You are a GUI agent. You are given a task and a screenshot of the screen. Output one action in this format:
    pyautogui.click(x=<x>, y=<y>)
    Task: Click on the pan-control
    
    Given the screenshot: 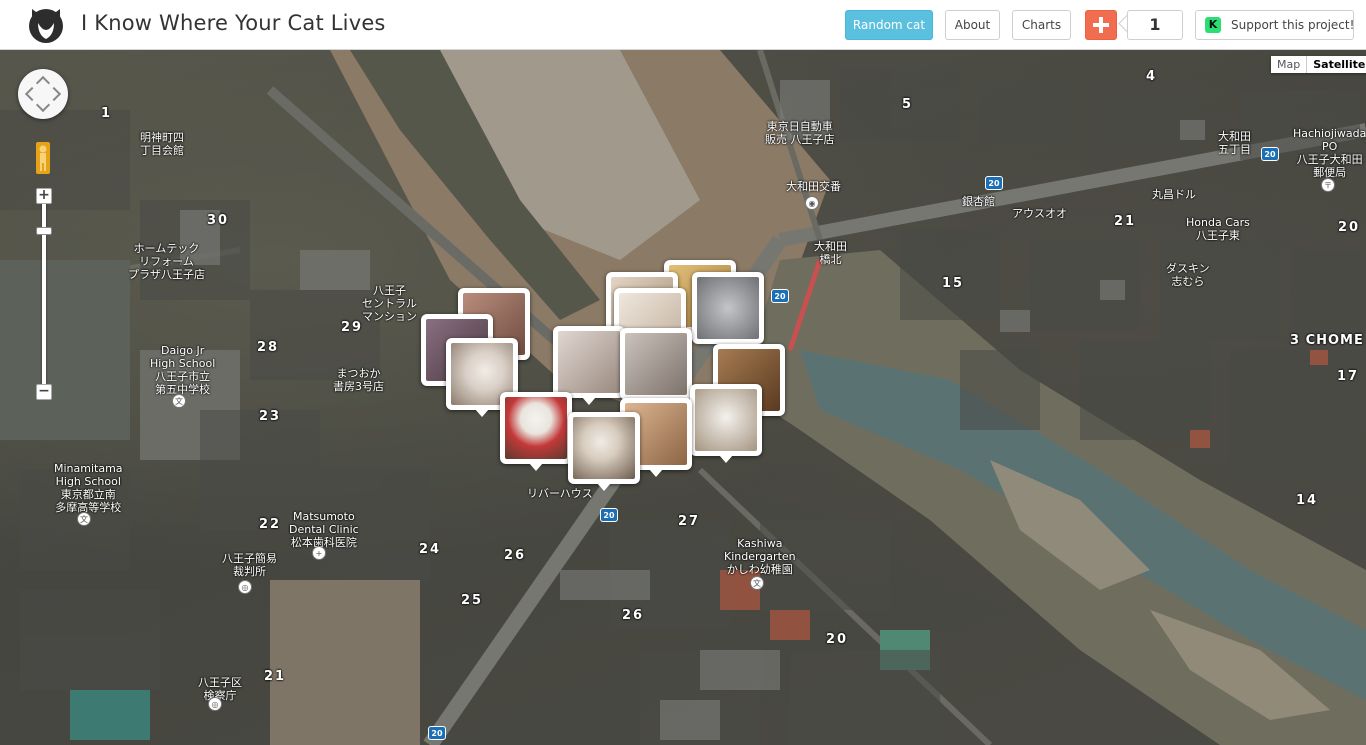 What is the action you would take?
    pyautogui.click(x=43, y=94)
    